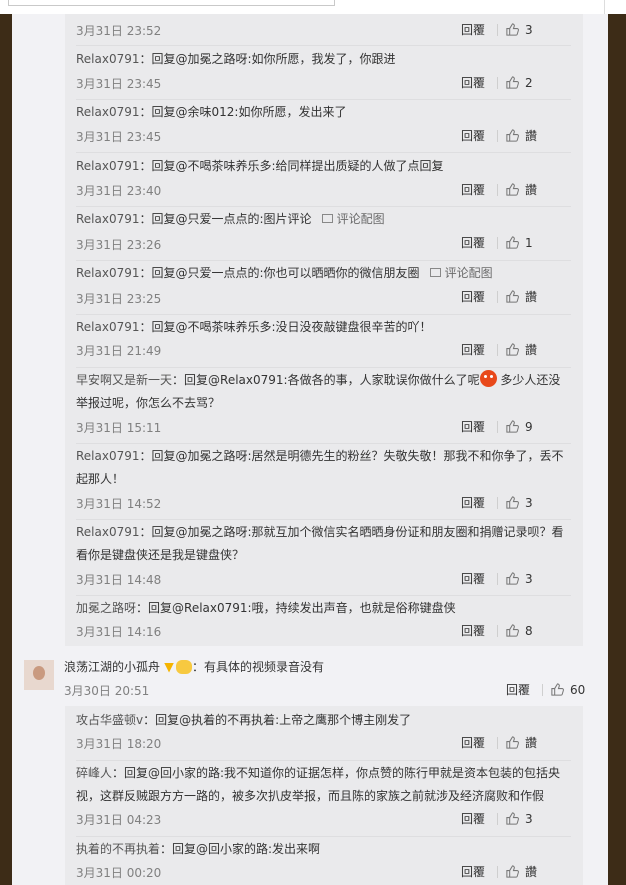 Image resolution: width=626 pixels, height=885 pixels. What do you see at coordinates (240, 849) in the screenshot?
I see `reply-body: ：回复@回小家的路:发出来啊` at bounding box center [240, 849].